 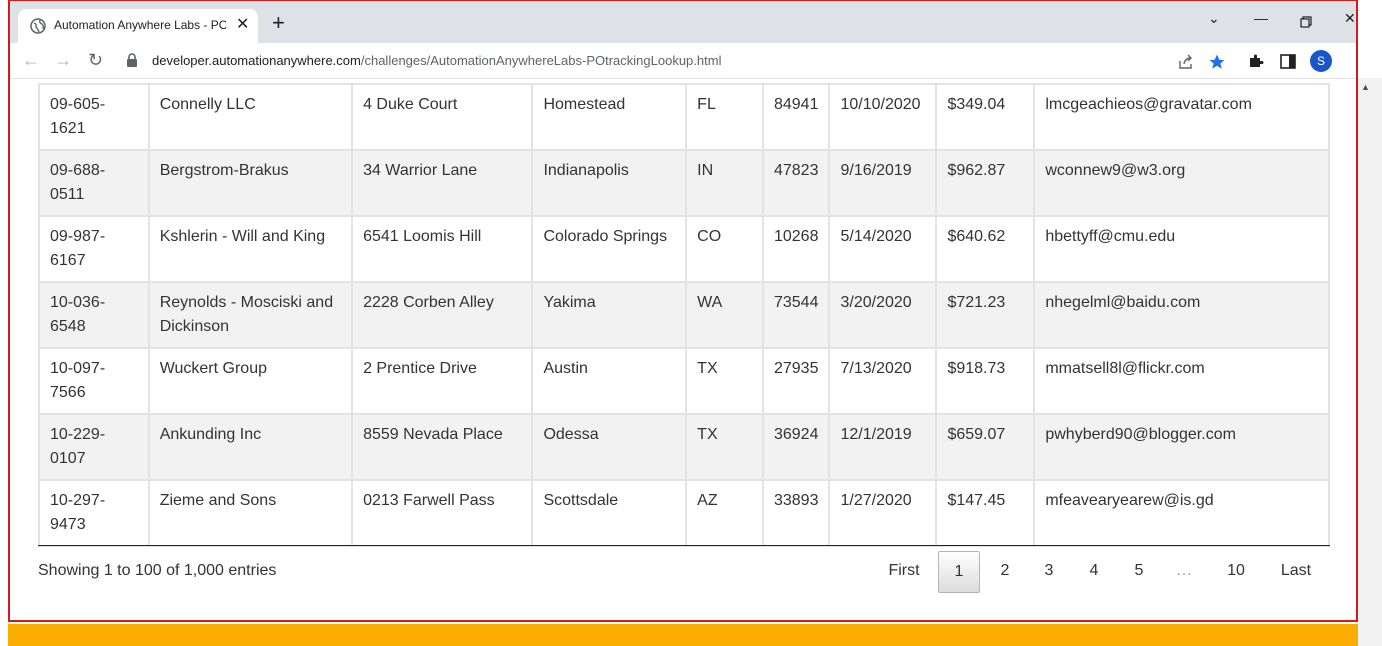 What do you see at coordinates (724, 117) in the screenshot?
I see `cell-state: FL` at bounding box center [724, 117].